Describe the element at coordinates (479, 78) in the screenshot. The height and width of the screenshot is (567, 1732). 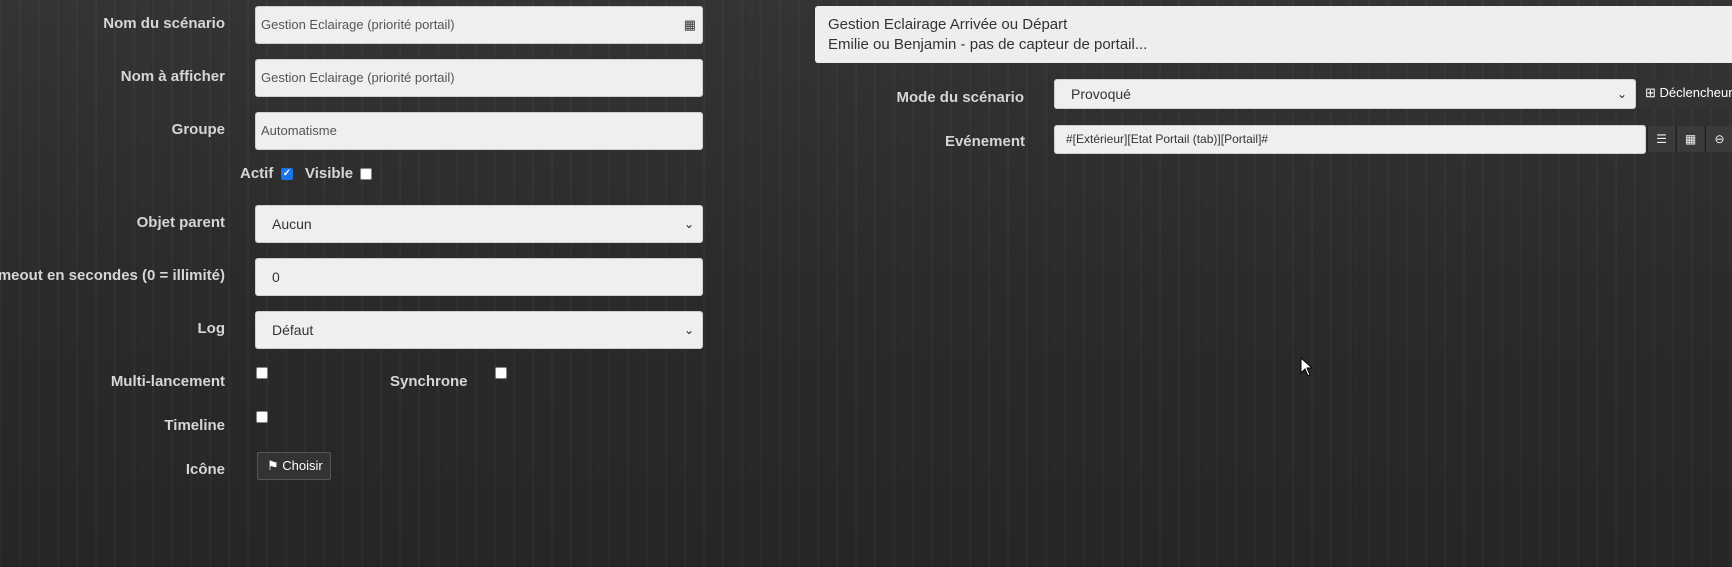
I see `display-name-input: Gestion Eclairage (priorité portail)` at that location.